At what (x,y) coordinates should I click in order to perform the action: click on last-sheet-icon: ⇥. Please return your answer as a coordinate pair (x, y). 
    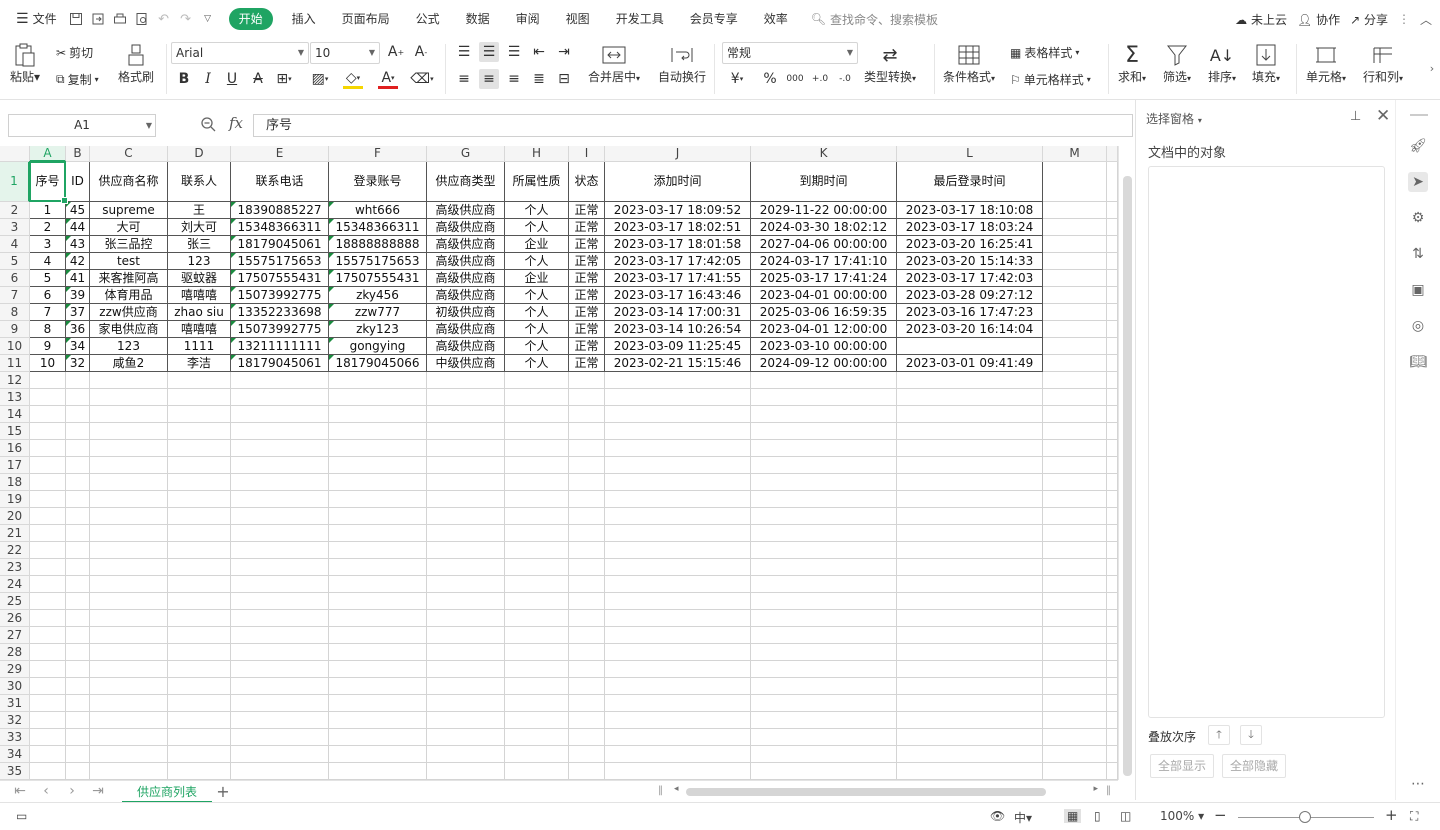
    Looking at the image, I should click on (98, 791).